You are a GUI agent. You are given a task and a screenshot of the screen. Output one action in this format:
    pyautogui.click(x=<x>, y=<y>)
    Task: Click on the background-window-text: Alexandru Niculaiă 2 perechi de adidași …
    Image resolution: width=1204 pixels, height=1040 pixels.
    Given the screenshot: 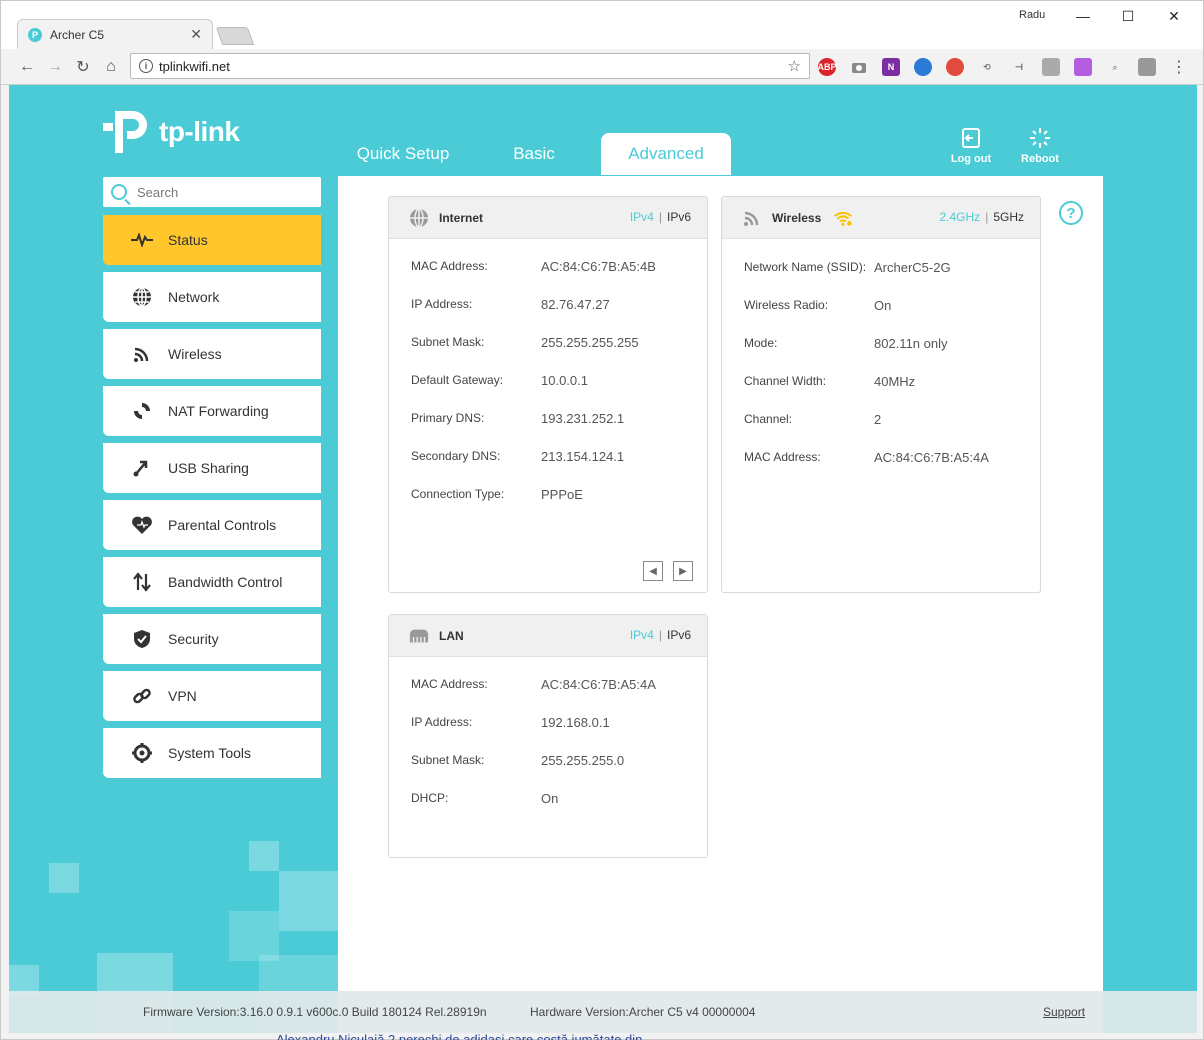 What is the action you would take?
    pyautogui.click(x=459, y=1036)
    